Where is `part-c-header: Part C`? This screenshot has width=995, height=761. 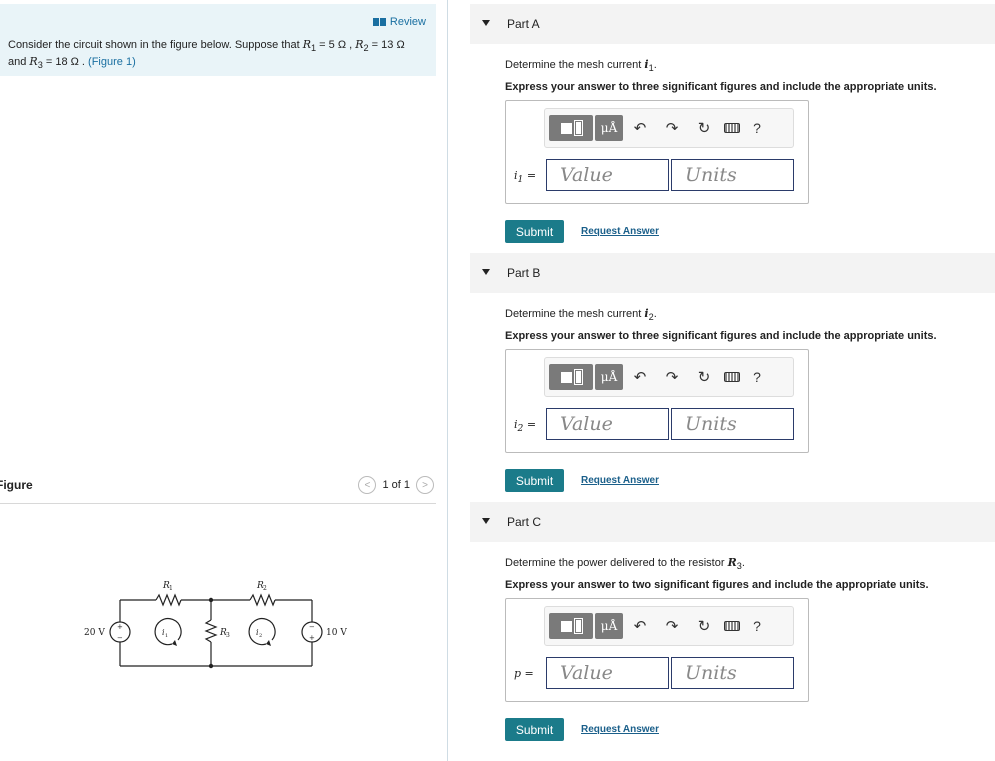 part-c-header: Part C is located at coordinates (732, 522).